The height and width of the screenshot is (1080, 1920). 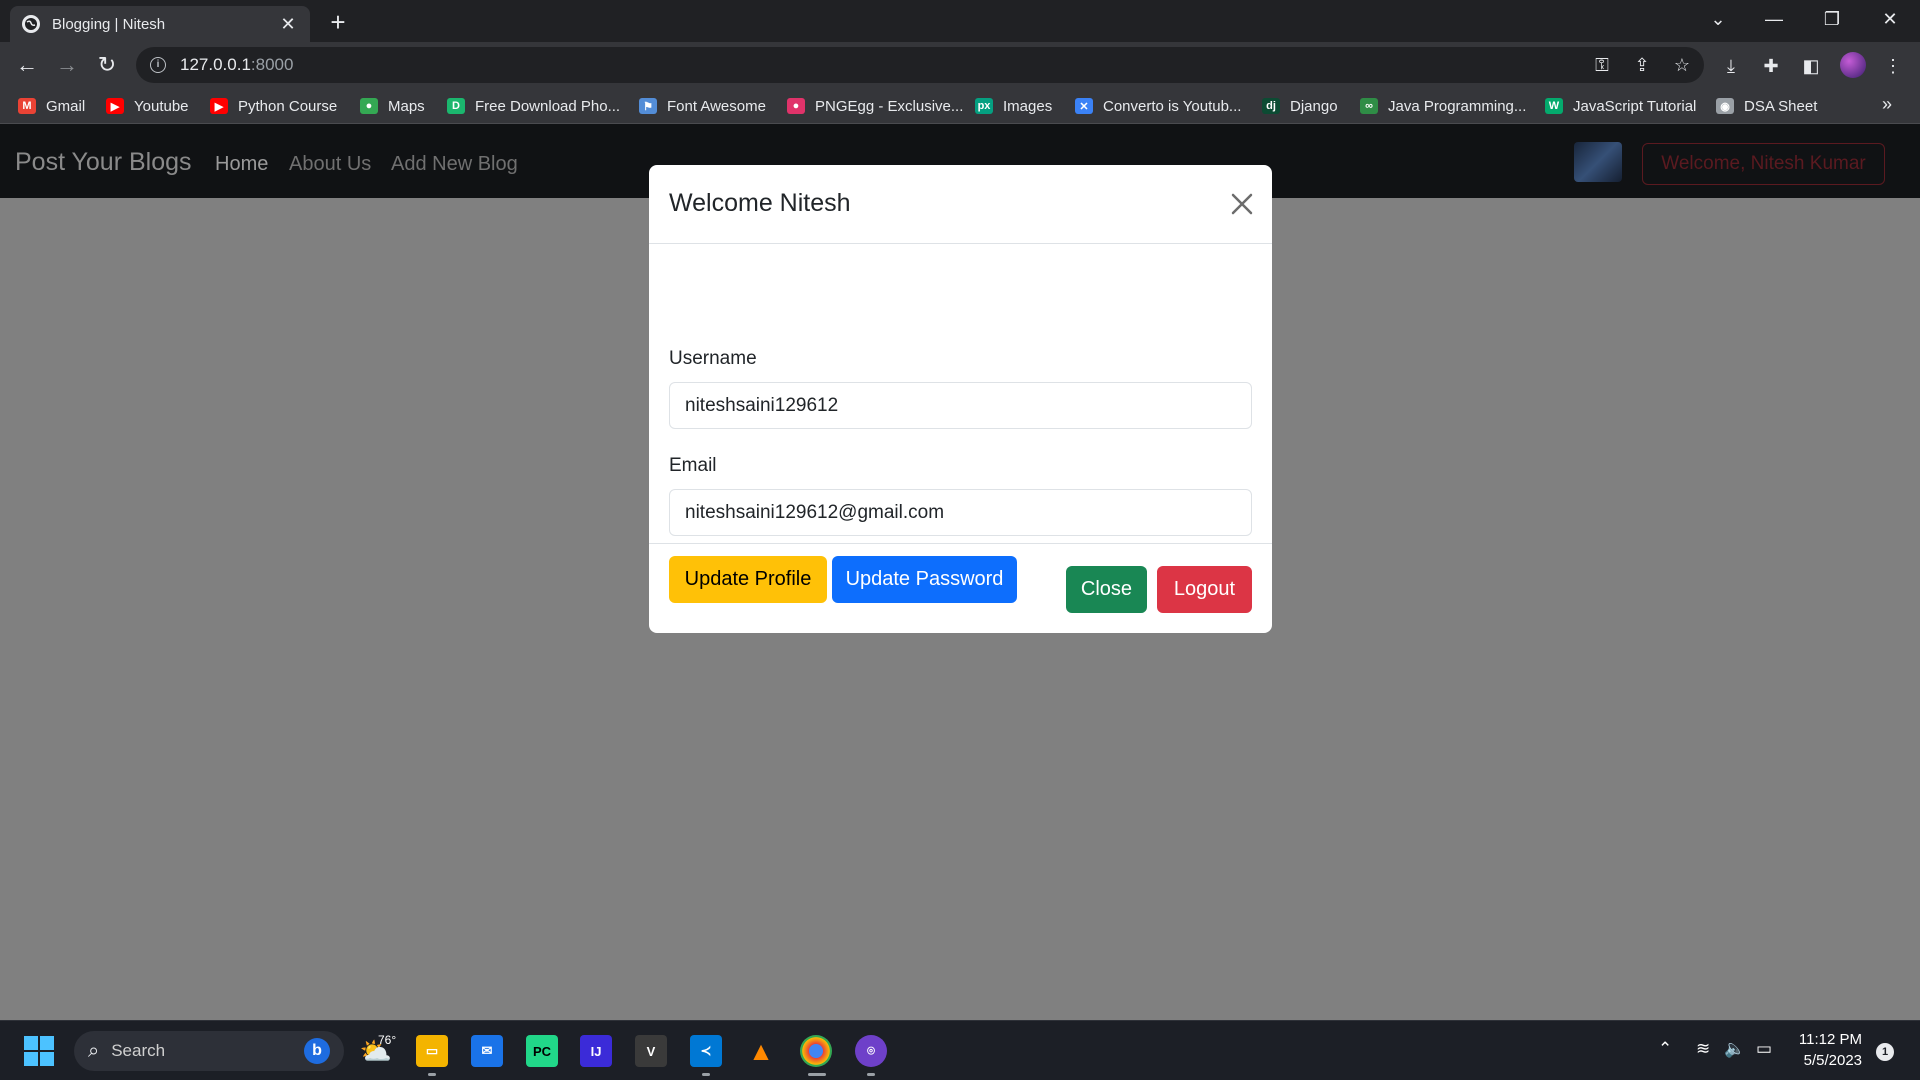 What do you see at coordinates (406, 106) in the screenshot?
I see `bookmark-label: Maps` at bounding box center [406, 106].